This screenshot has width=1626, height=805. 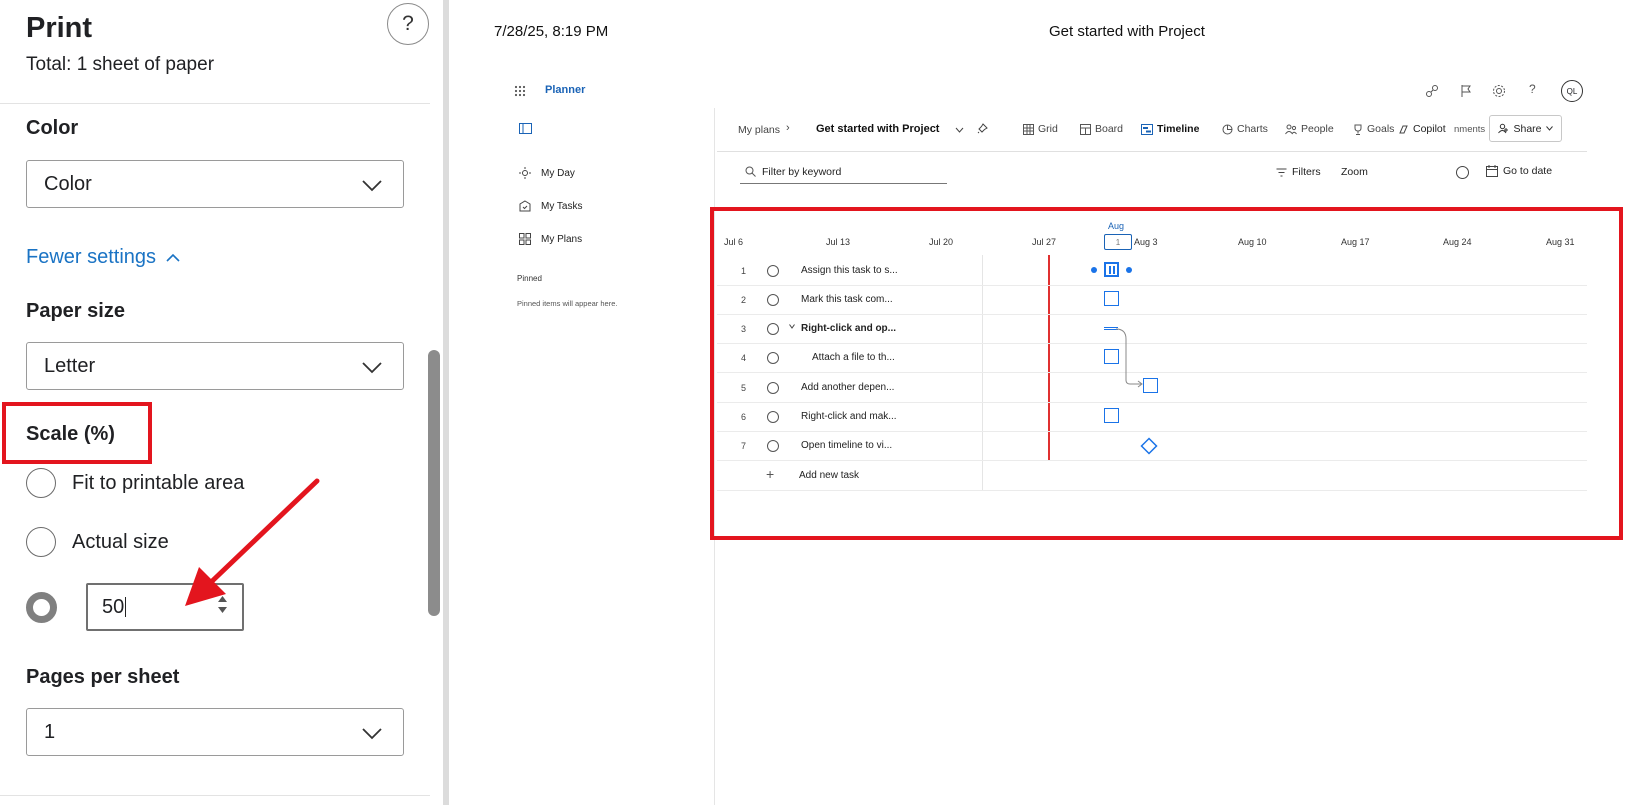 What do you see at coordinates (1466, 91) in the screenshot?
I see `flag-icon` at bounding box center [1466, 91].